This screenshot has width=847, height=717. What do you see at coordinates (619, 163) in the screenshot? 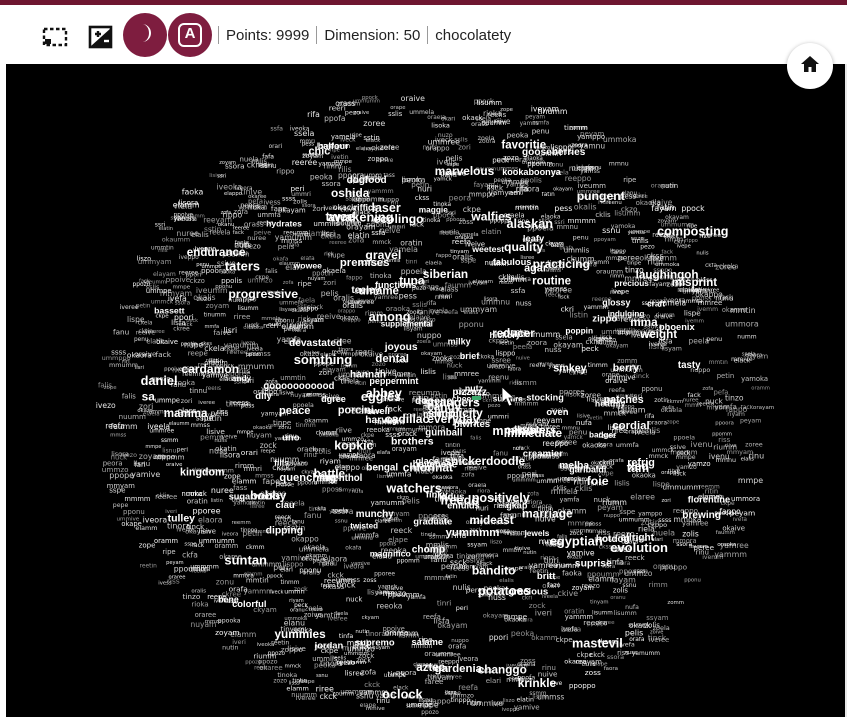
I see `cloud-point-label: mmnu` at bounding box center [619, 163].